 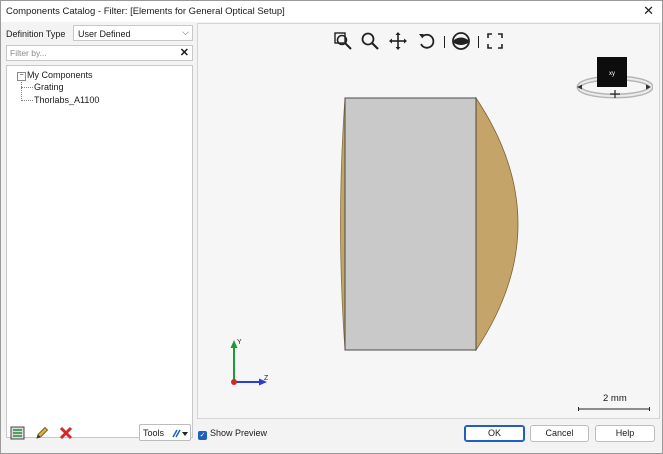 I want to click on fullscreen-icon, so click(x=495, y=41).